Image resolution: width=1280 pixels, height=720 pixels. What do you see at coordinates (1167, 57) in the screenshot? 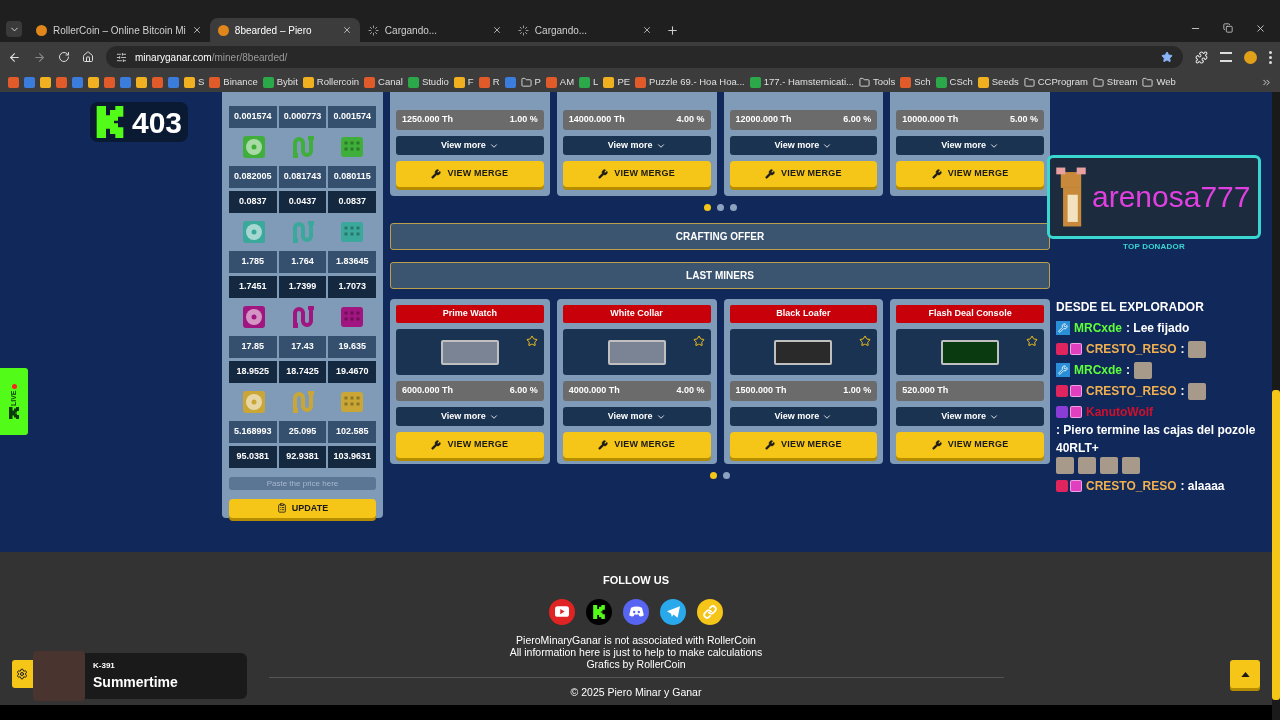
I see `bookmark-star-icon` at bounding box center [1167, 57].